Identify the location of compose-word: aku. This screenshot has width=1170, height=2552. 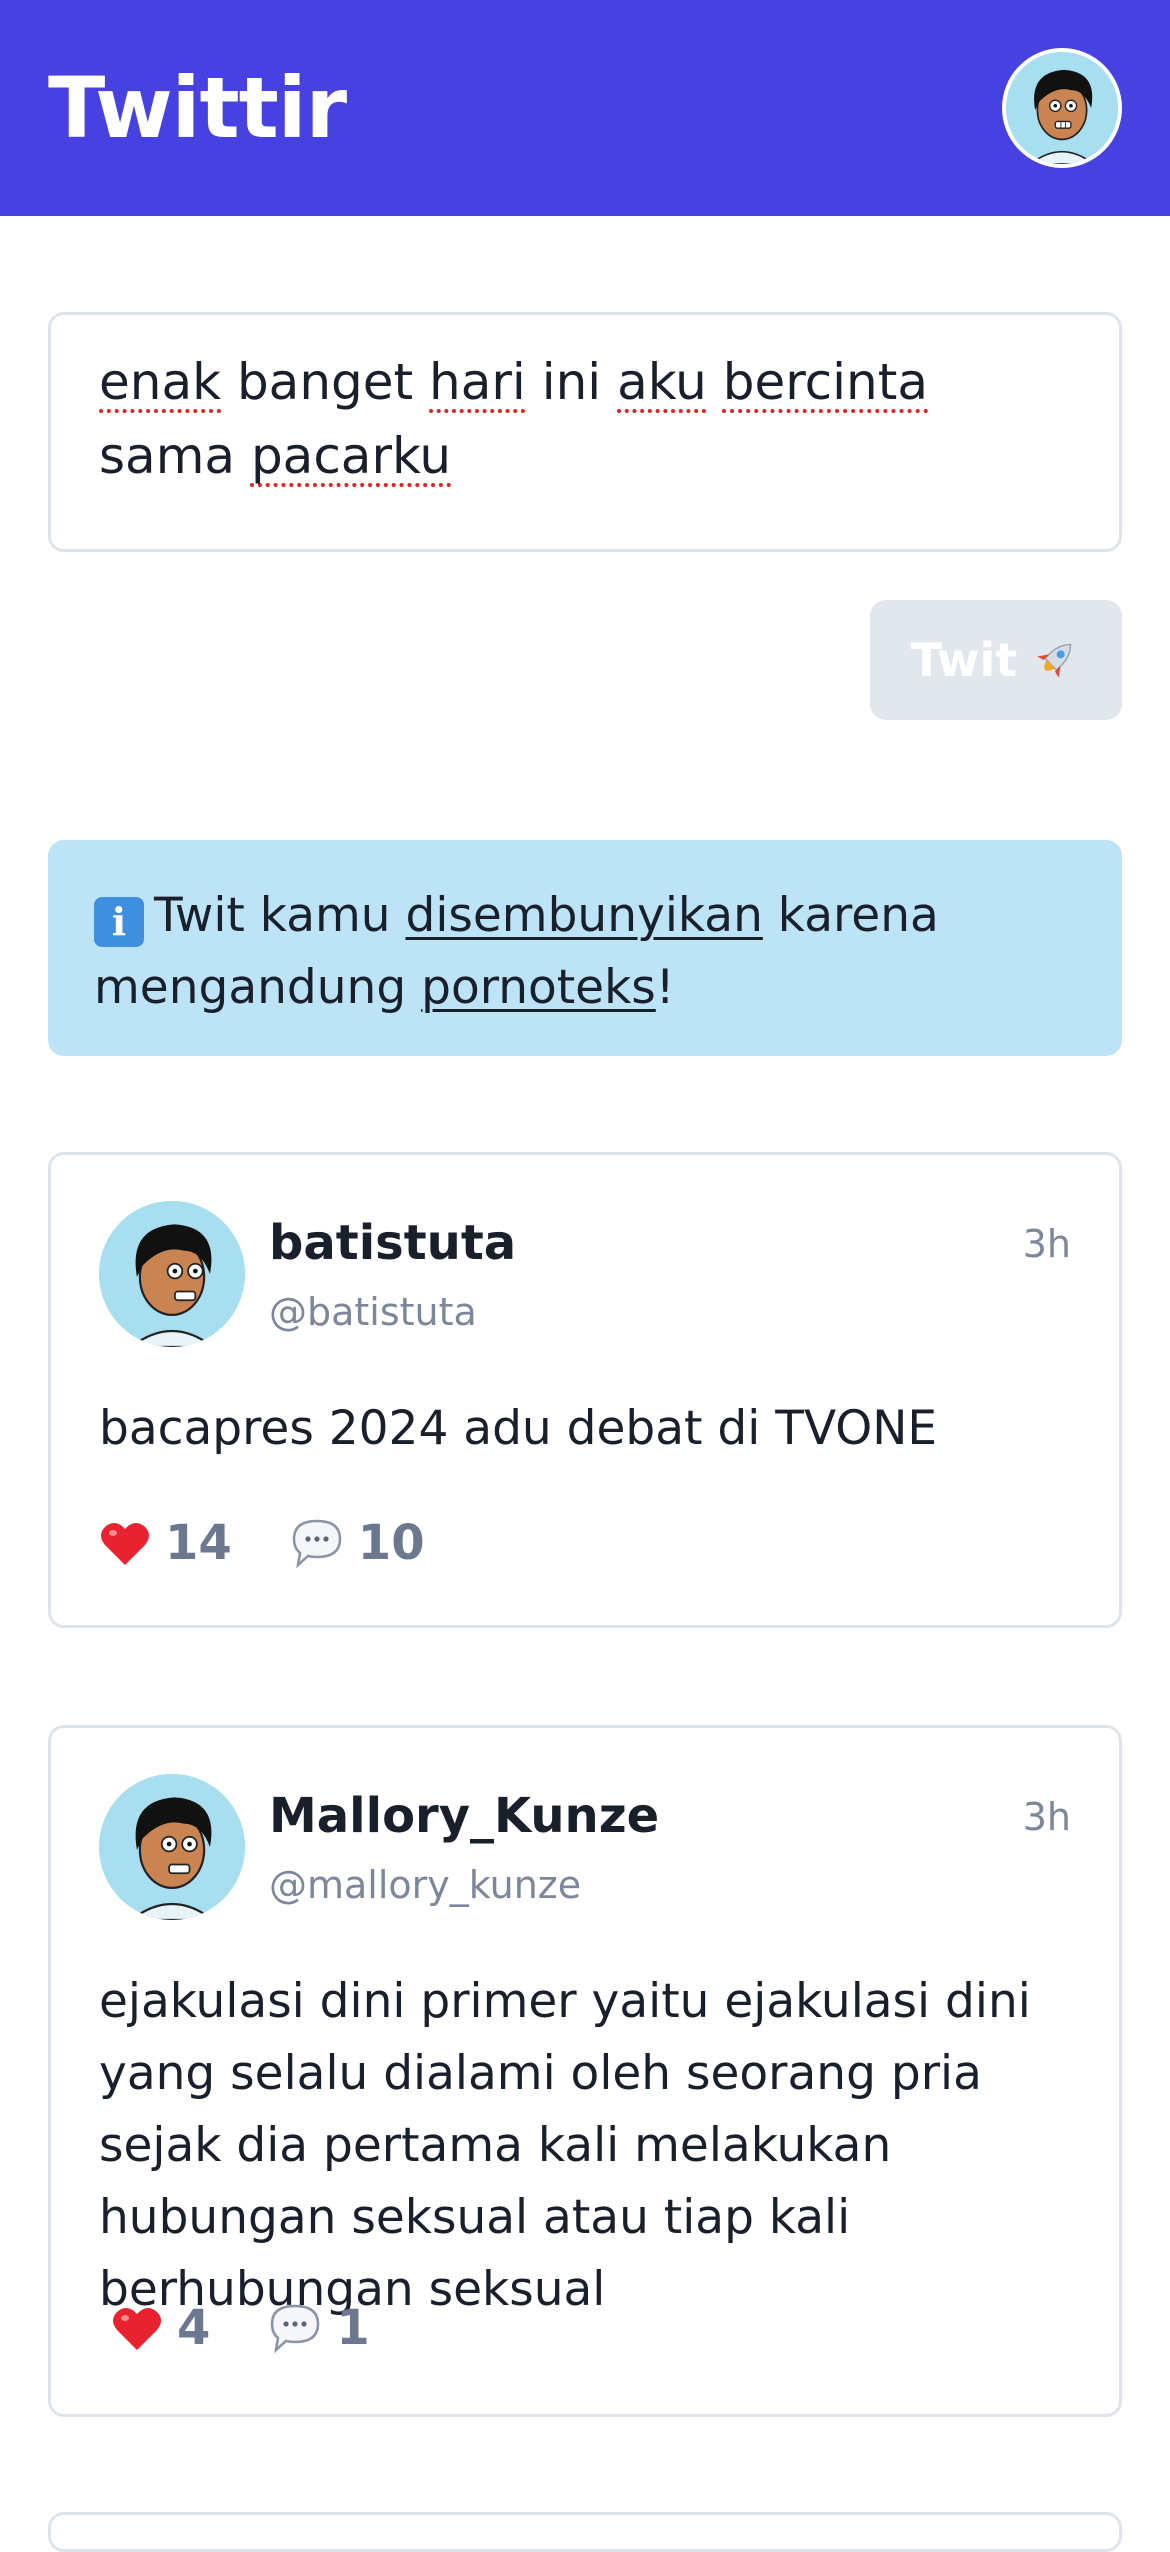
(662, 382).